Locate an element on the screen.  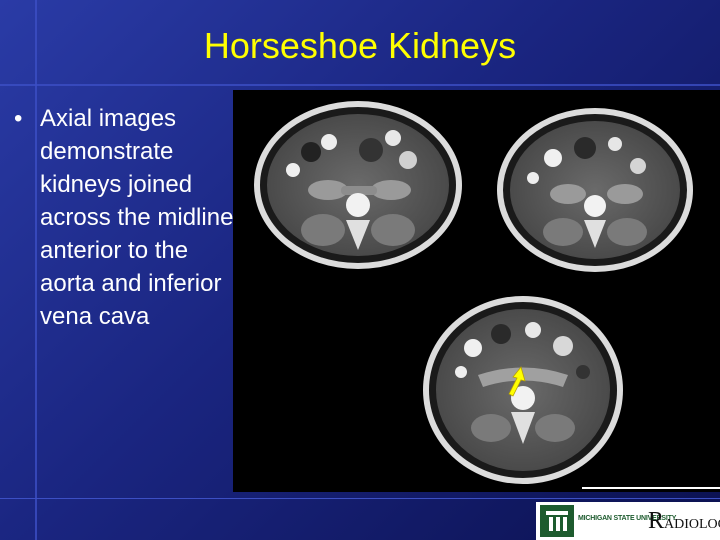
logo-department-rest: ADIOLOGY is located at coordinates (692, 524).